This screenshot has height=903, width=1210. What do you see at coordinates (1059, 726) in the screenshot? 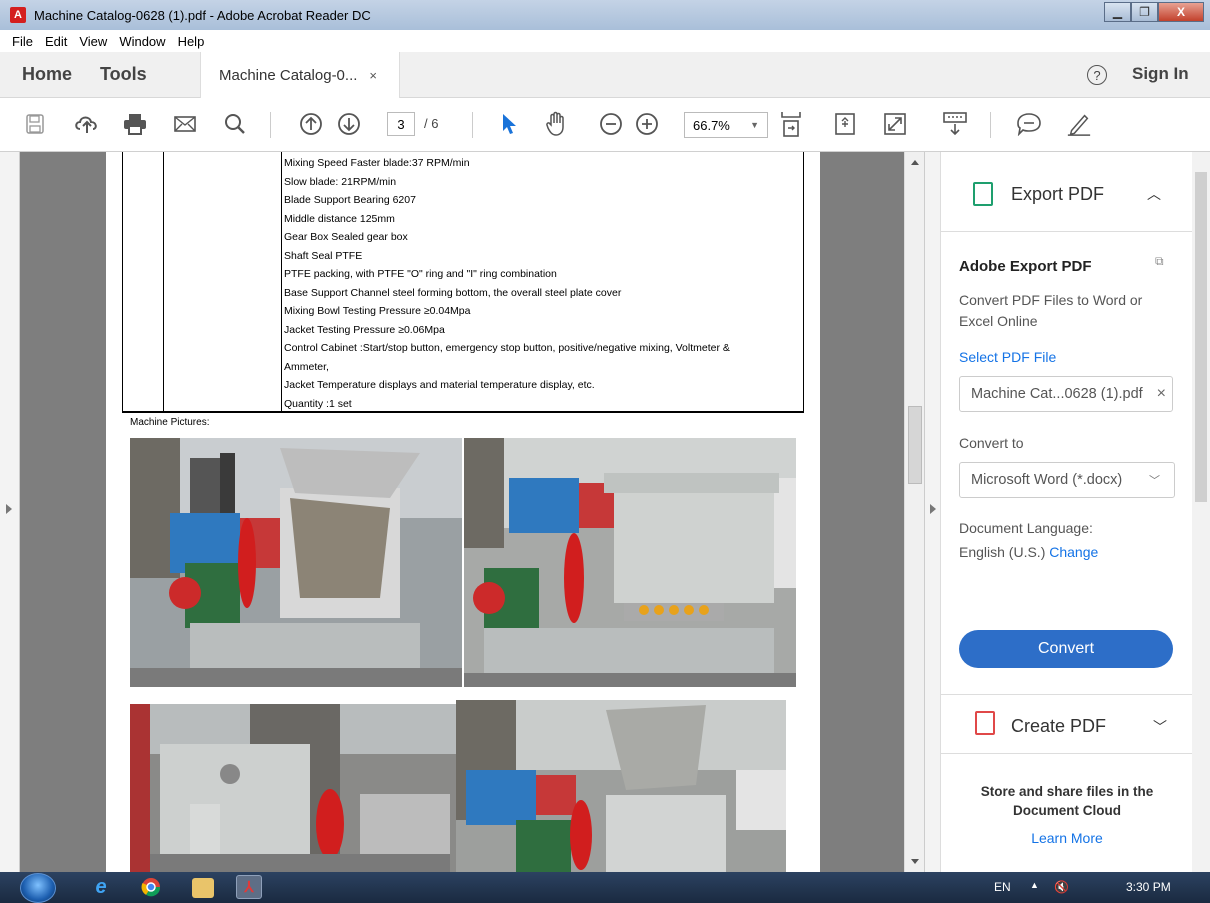
I see `create-pdf-label: Create PDF` at bounding box center [1059, 726].